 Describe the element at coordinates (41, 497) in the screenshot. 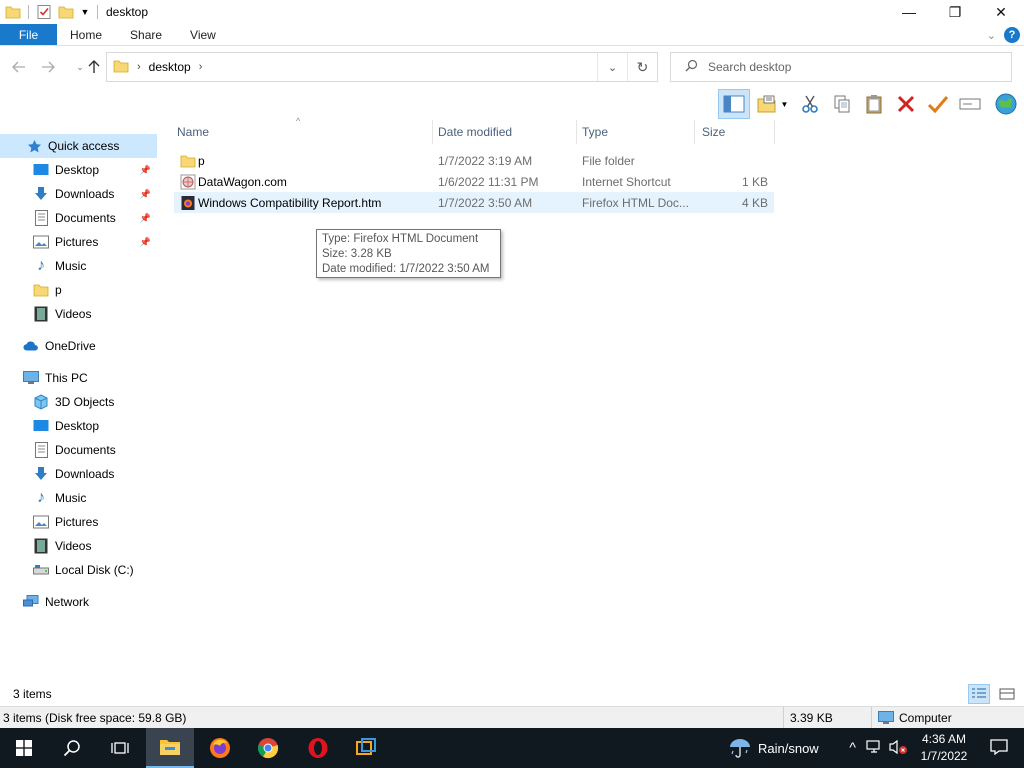

I see `music-icon: ♪` at that location.